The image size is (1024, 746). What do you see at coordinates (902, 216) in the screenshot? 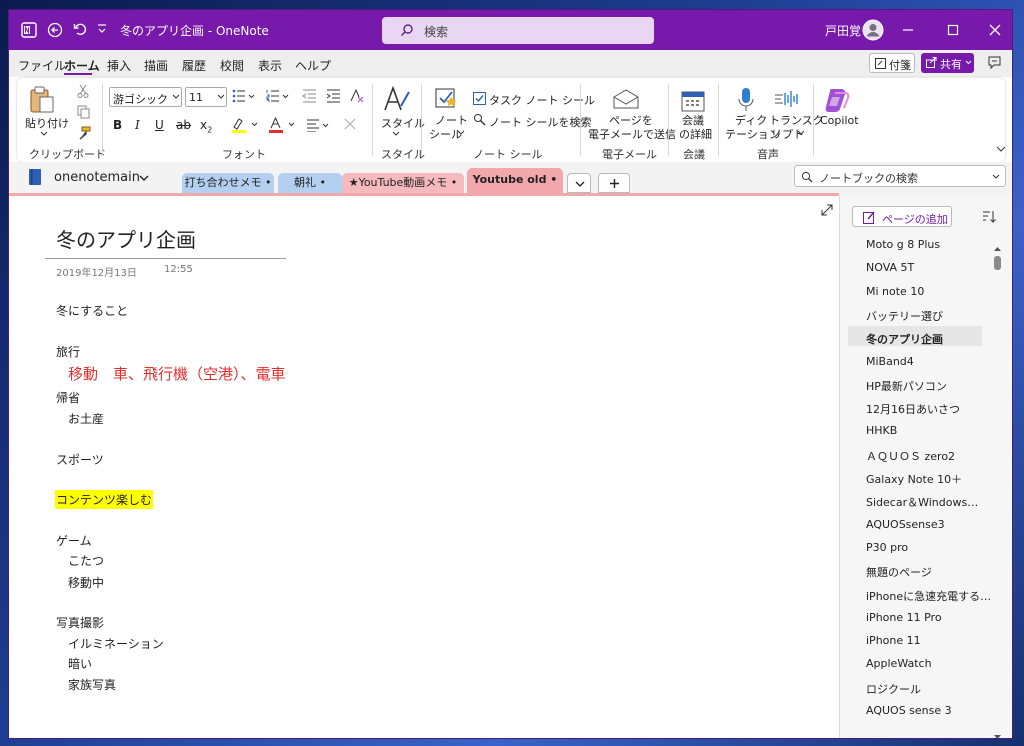
I see `add-page-button: ページの追加` at bounding box center [902, 216].